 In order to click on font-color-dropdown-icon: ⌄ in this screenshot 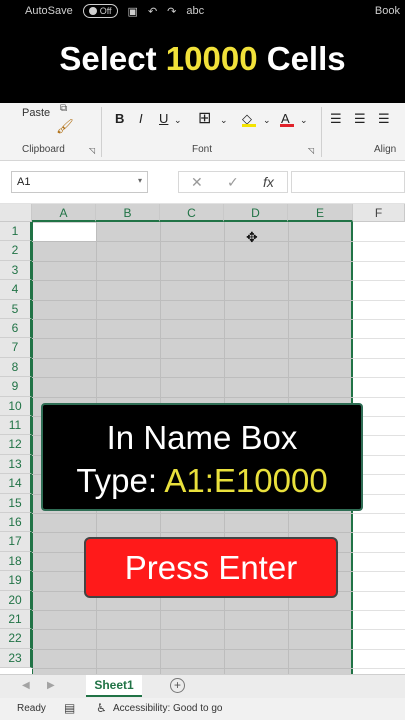, I will do `click(304, 120)`.